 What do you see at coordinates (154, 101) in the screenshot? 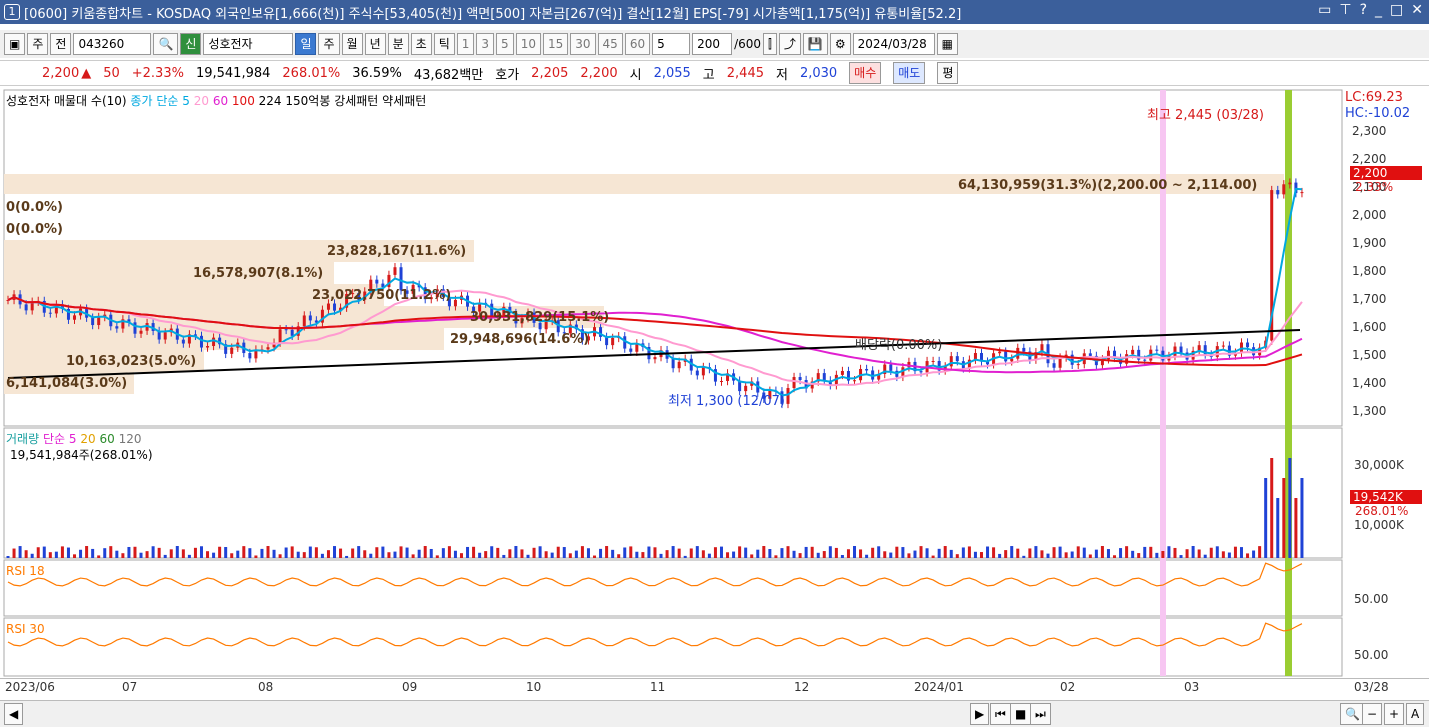
I see `ma-legend-label: 종가 단순` at bounding box center [154, 101].